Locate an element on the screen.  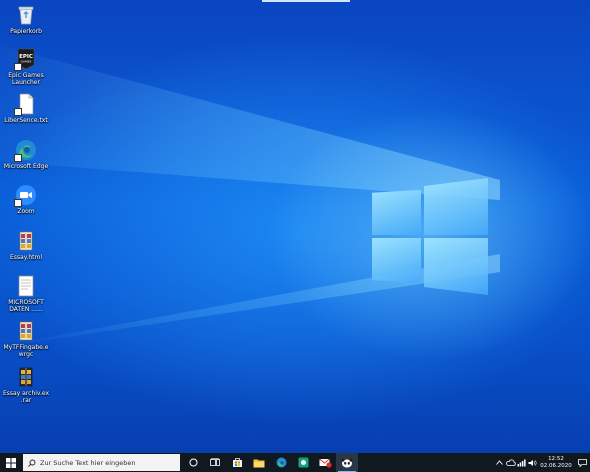
start-button is located at coordinates (11, 462).